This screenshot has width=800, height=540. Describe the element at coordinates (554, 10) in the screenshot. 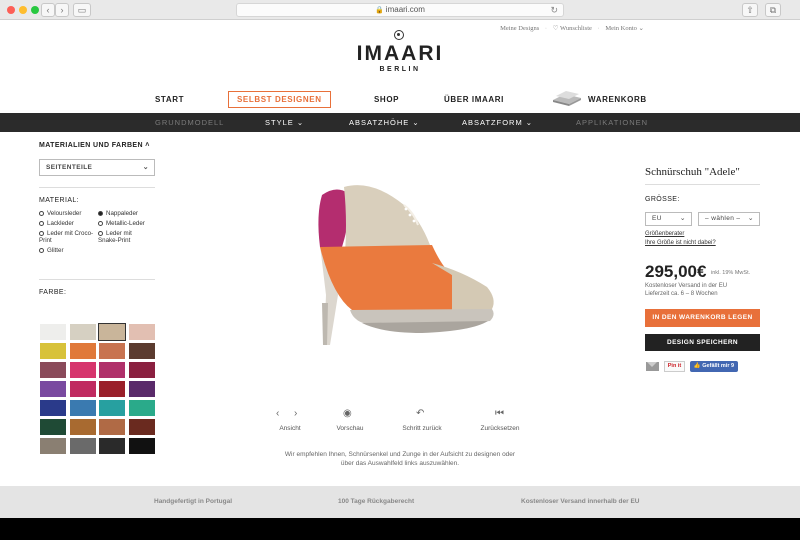

I see `reload-icon: ↻` at that location.